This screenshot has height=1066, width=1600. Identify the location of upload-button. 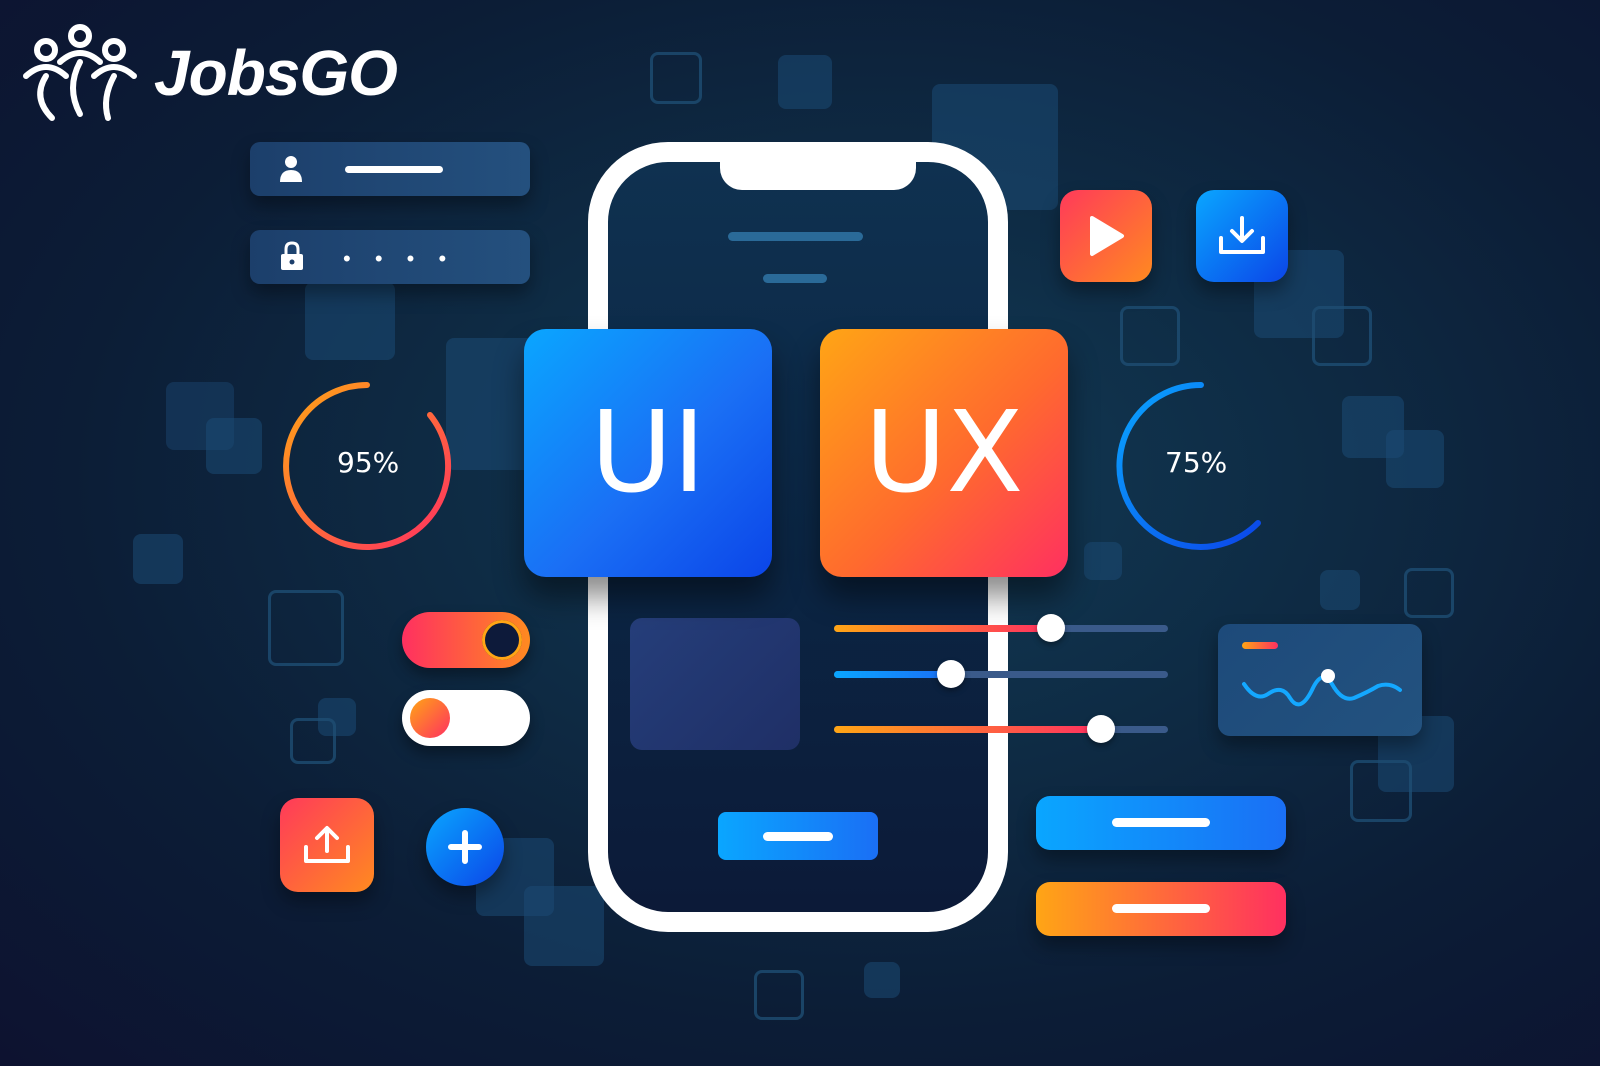
(327, 845).